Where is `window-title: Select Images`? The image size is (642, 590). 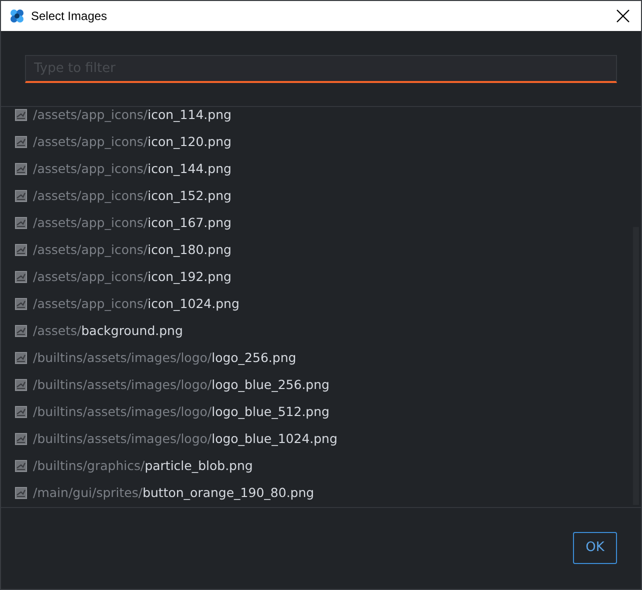
window-title: Select Images is located at coordinates (69, 16).